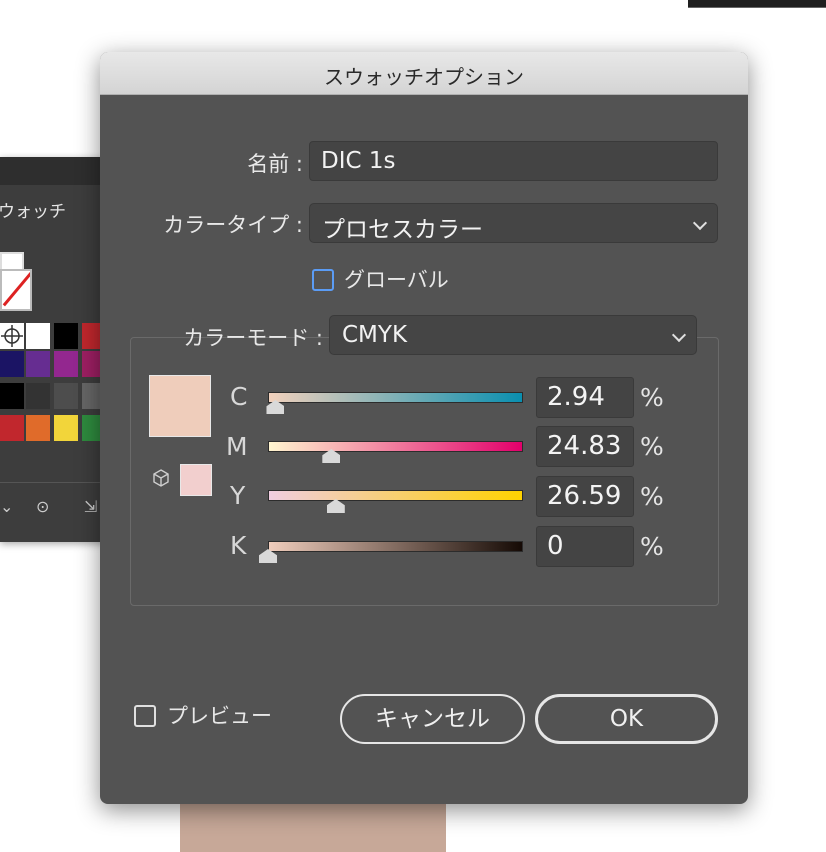 This screenshot has height=852, width=826. Describe the element at coordinates (652, 397) in the screenshot. I see `cyan-percent: %` at that location.